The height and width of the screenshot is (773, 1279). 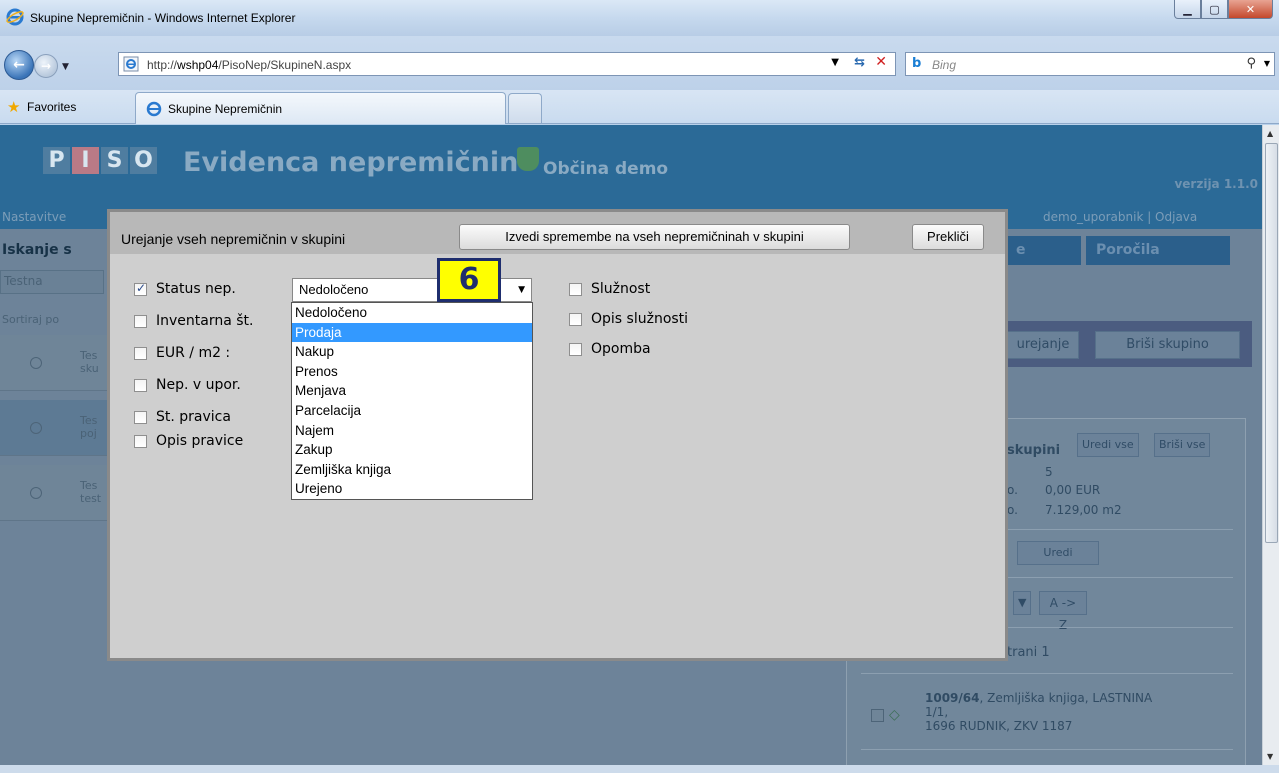 I want to click on group-list-item: Tes sku, so click(x=55, y=363).